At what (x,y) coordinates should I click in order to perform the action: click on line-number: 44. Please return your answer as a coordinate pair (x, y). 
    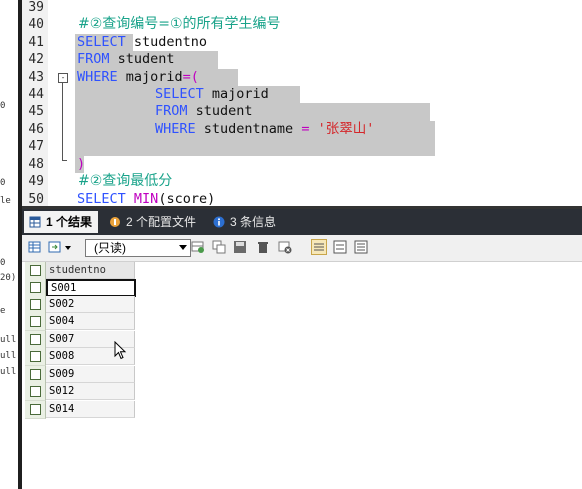
    Looking at the image, I should click on (36, 94).